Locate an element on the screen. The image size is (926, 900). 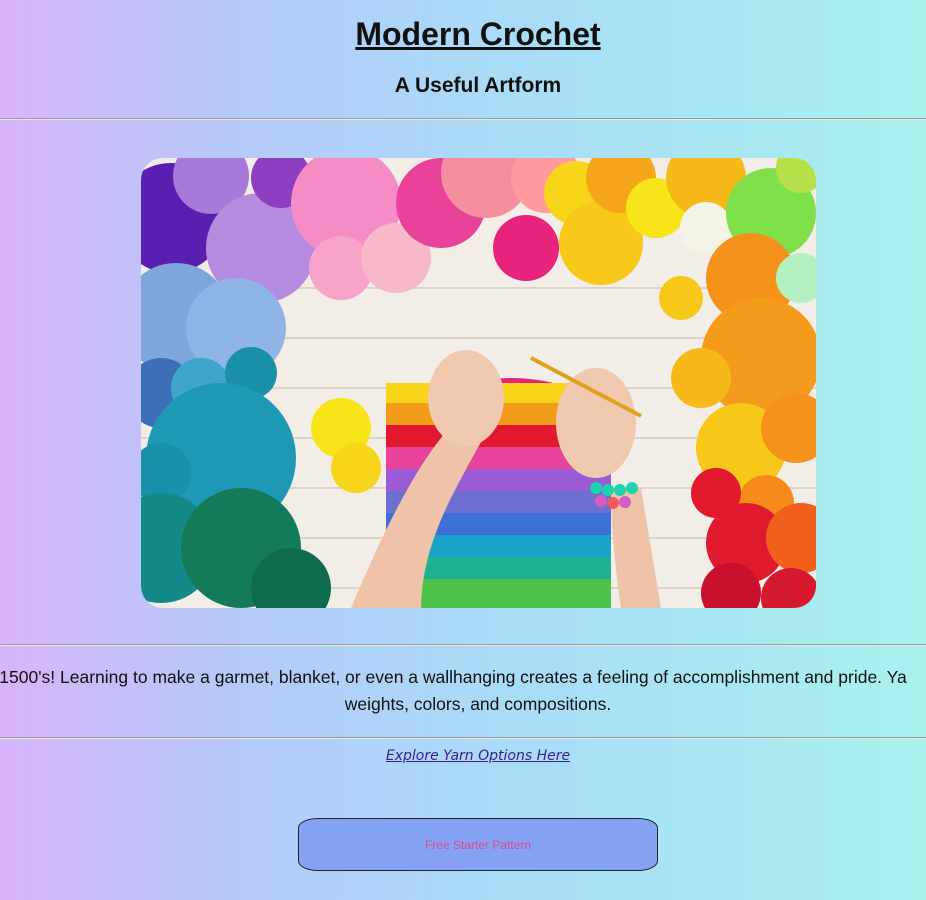
intro-line-2: weights, colors, and compositions. is located at coordinates (478, 704).